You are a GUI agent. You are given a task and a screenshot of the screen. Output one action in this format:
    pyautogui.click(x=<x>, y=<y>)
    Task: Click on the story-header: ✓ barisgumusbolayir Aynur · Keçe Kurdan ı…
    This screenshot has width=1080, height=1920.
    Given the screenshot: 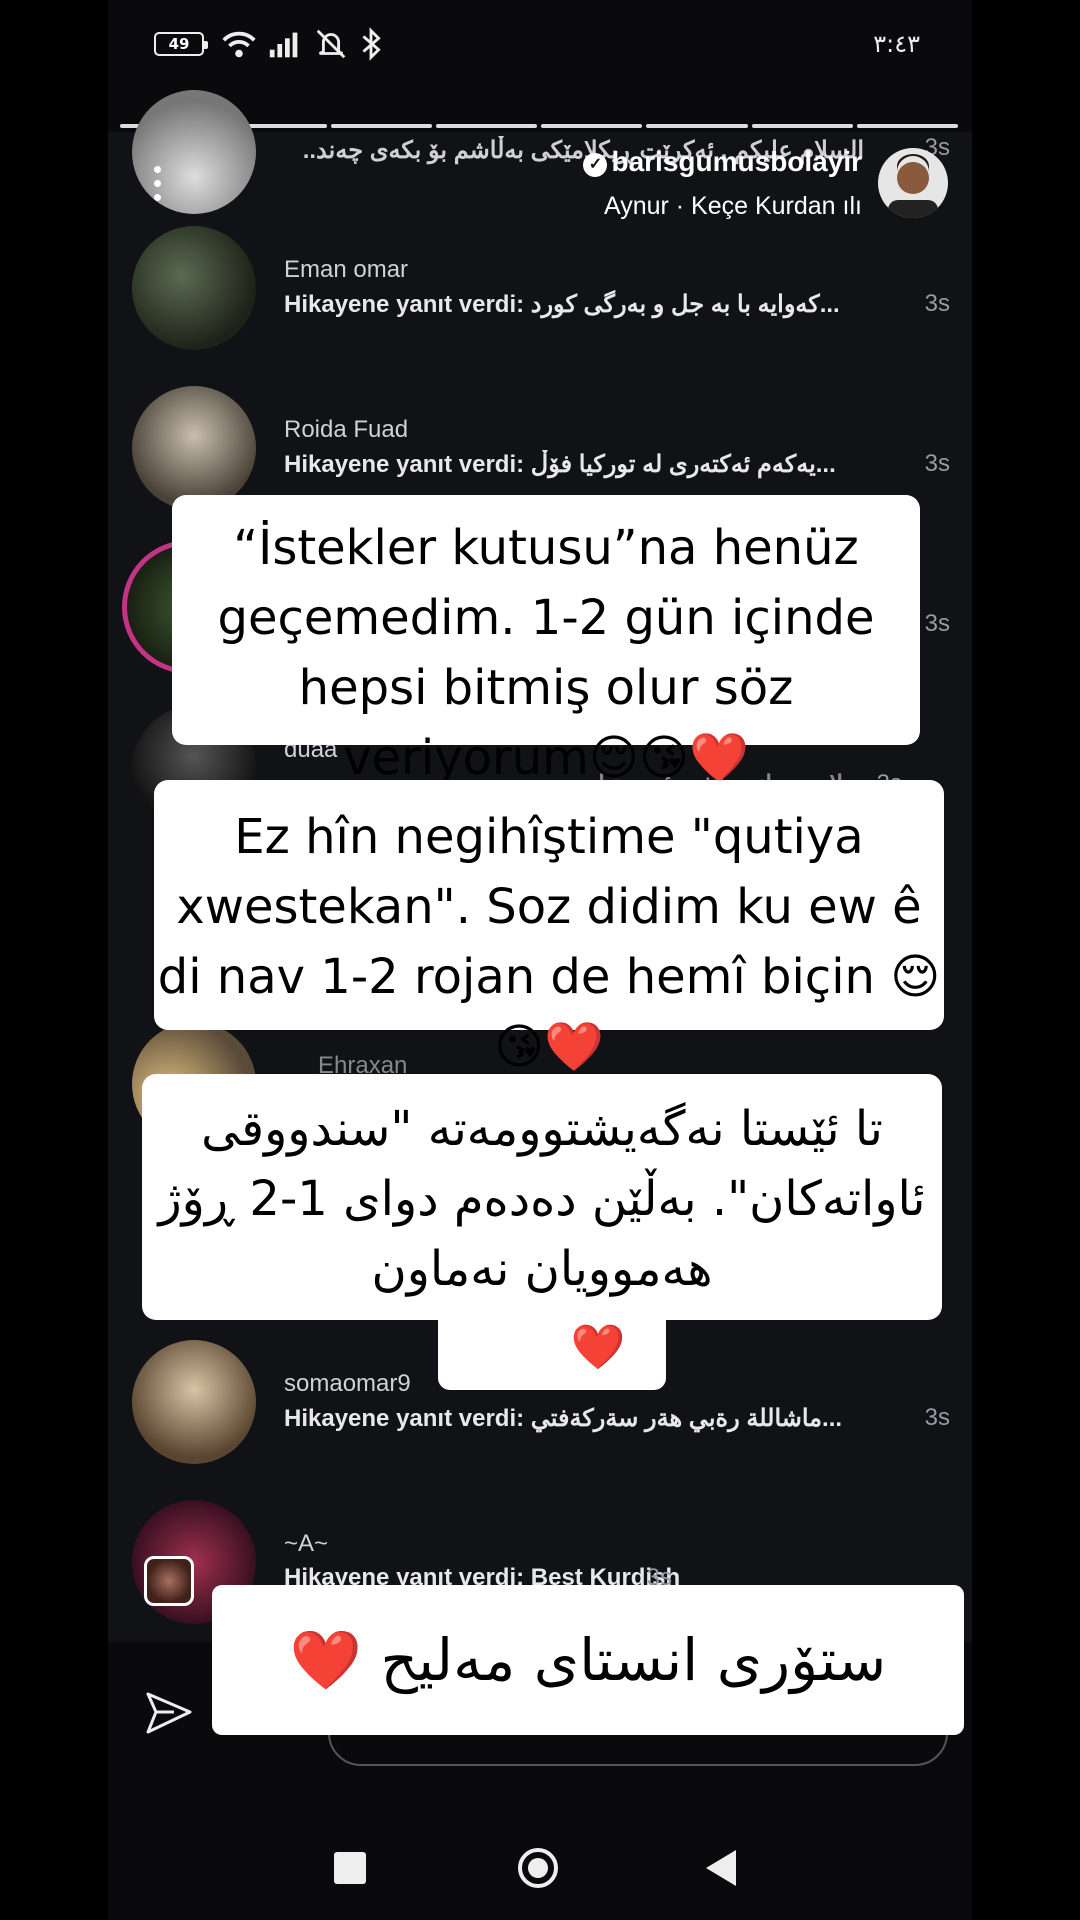 What is the action you would take?
    pyautogui.click(x=540, y=180)
    